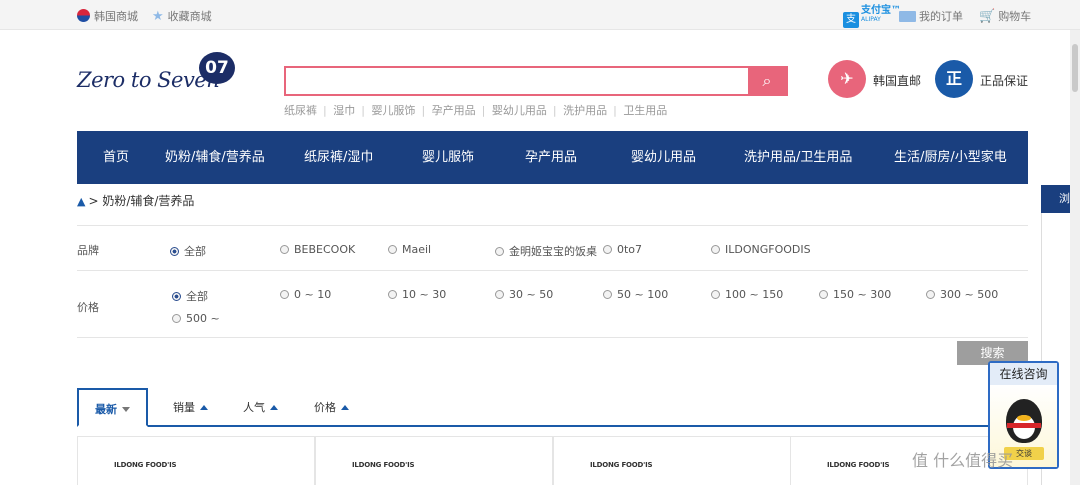 The width and height of the screenshot is (1080, 485). I want to click on home-icon: ▲, so click(81, 201).